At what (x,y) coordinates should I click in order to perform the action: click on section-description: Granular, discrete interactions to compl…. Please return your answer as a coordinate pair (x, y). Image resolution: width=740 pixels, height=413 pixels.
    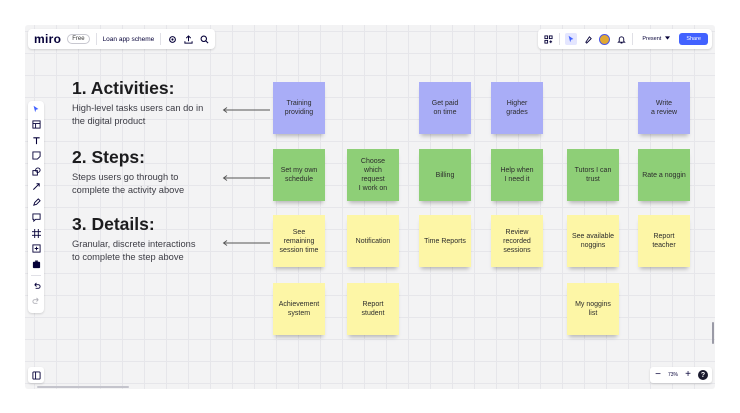
    Looking at the image, I should click on (134, 250).